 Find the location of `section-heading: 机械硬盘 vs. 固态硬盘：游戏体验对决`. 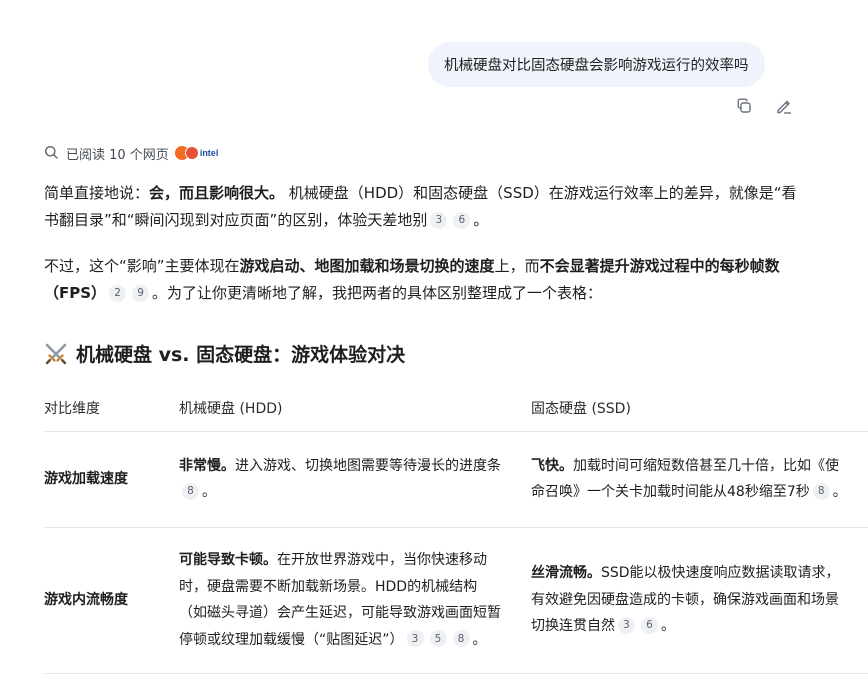

section-heading: 机械硬盘 vs. 固态硬盘：游戏体验对决 is located at coordinates (224, 353).